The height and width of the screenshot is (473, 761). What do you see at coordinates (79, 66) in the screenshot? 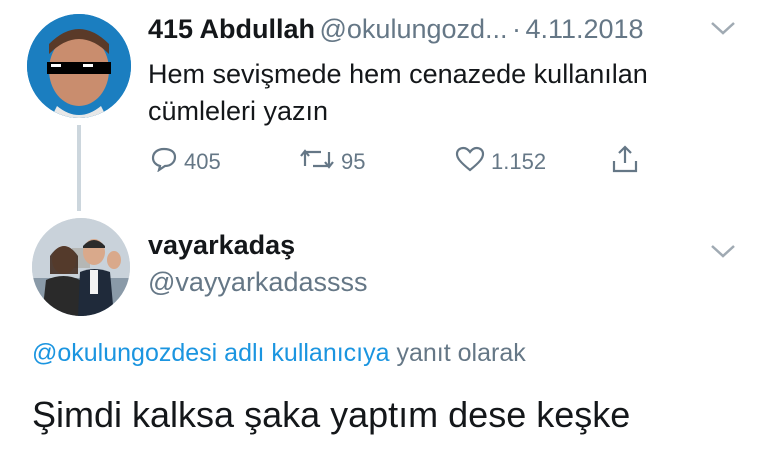
I see `avatar-abdullah` at bounding box center [79, 66].